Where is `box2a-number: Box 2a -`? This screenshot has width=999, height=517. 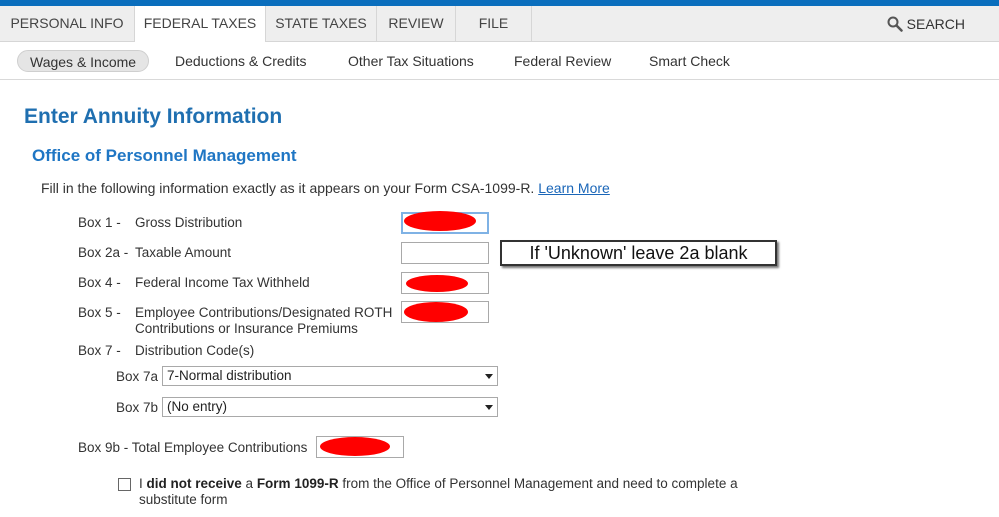 box2a-number: Box 2a - is located at coordinates (103, 252).